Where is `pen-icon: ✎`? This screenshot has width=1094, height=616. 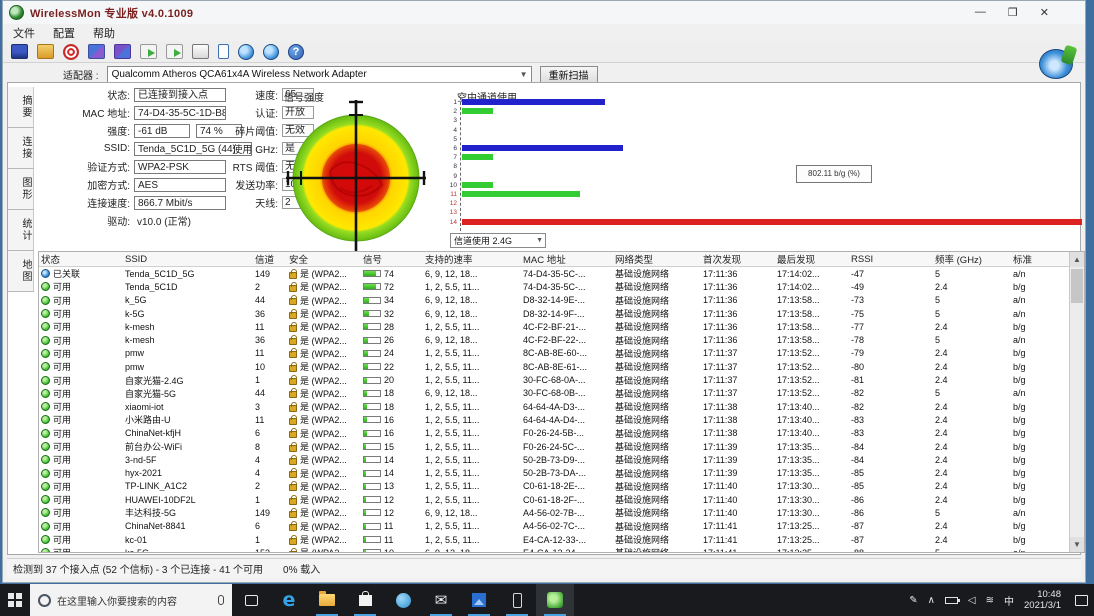 pen-icon: ✎ is located at coordinates (913, 600).